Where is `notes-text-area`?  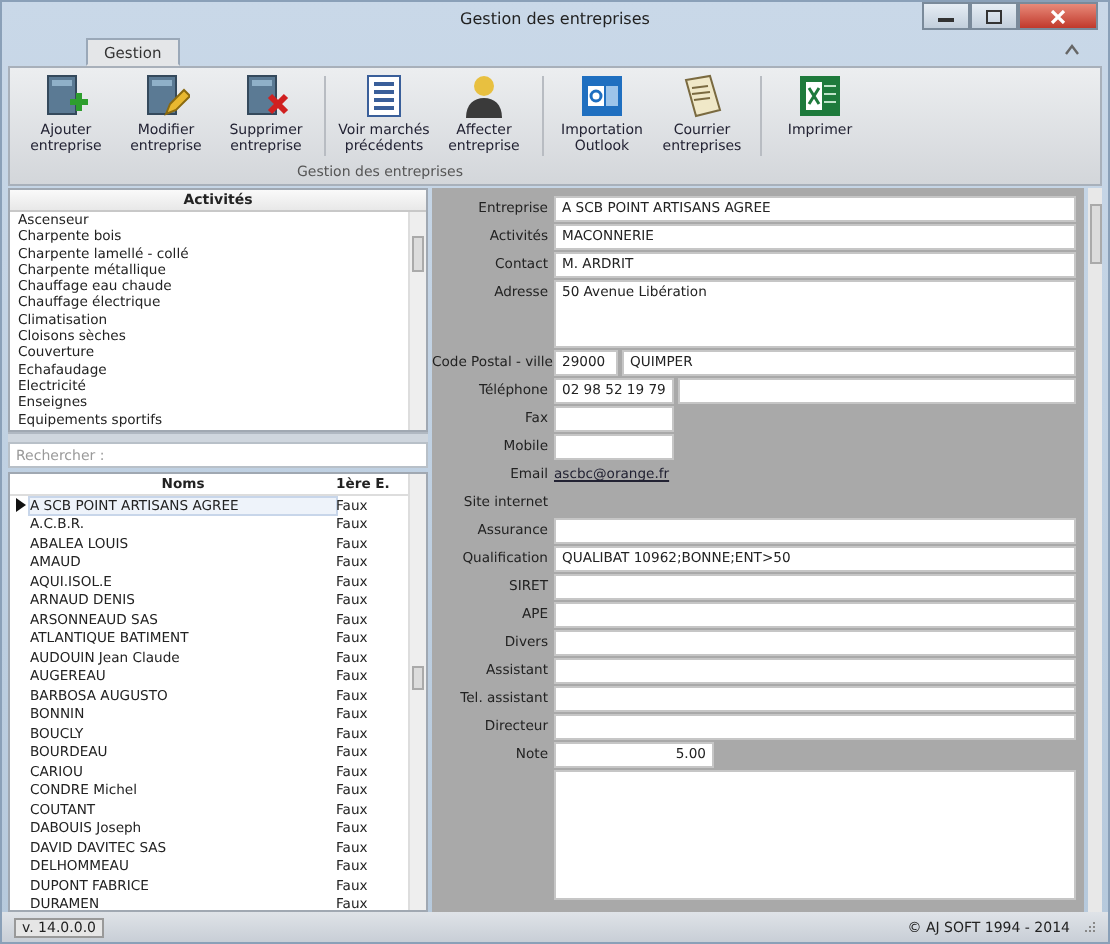
notes-text-area is located at coordinates (815, 835).